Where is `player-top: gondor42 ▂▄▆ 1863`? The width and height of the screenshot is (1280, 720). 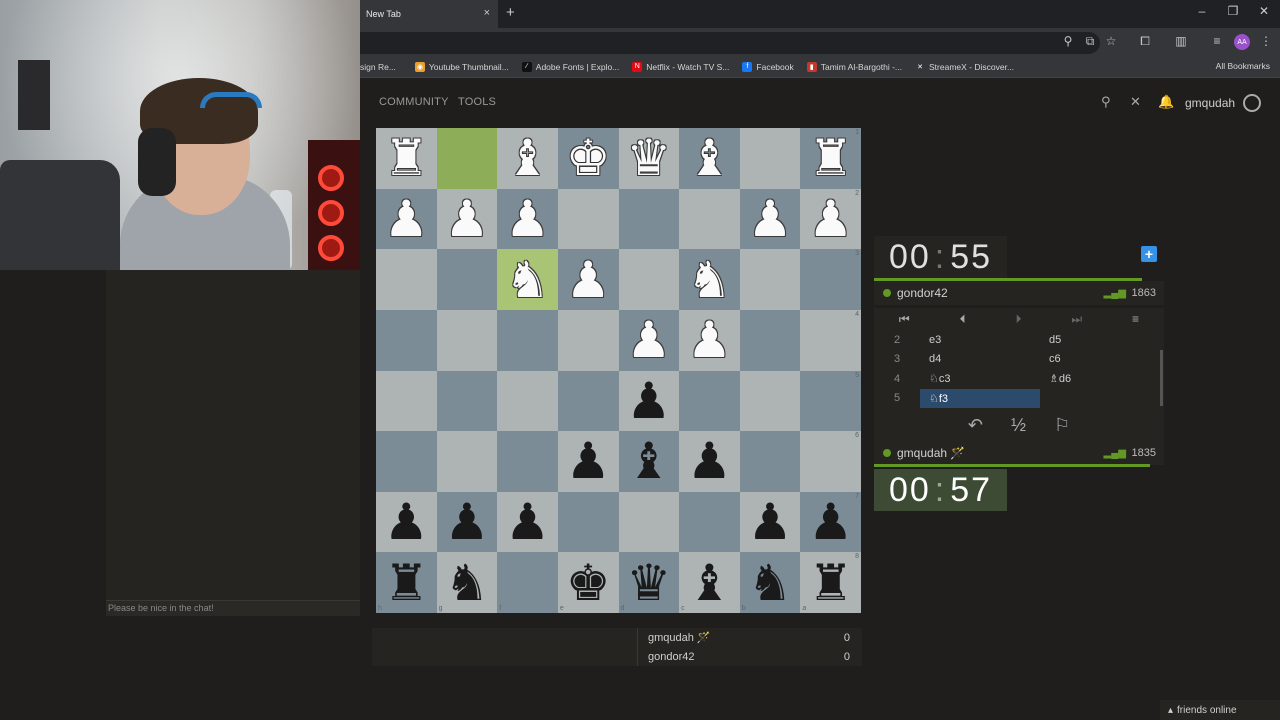
player-top: gondor42 ▂▄▆ 1863 is located at coordinates (1019, 293).